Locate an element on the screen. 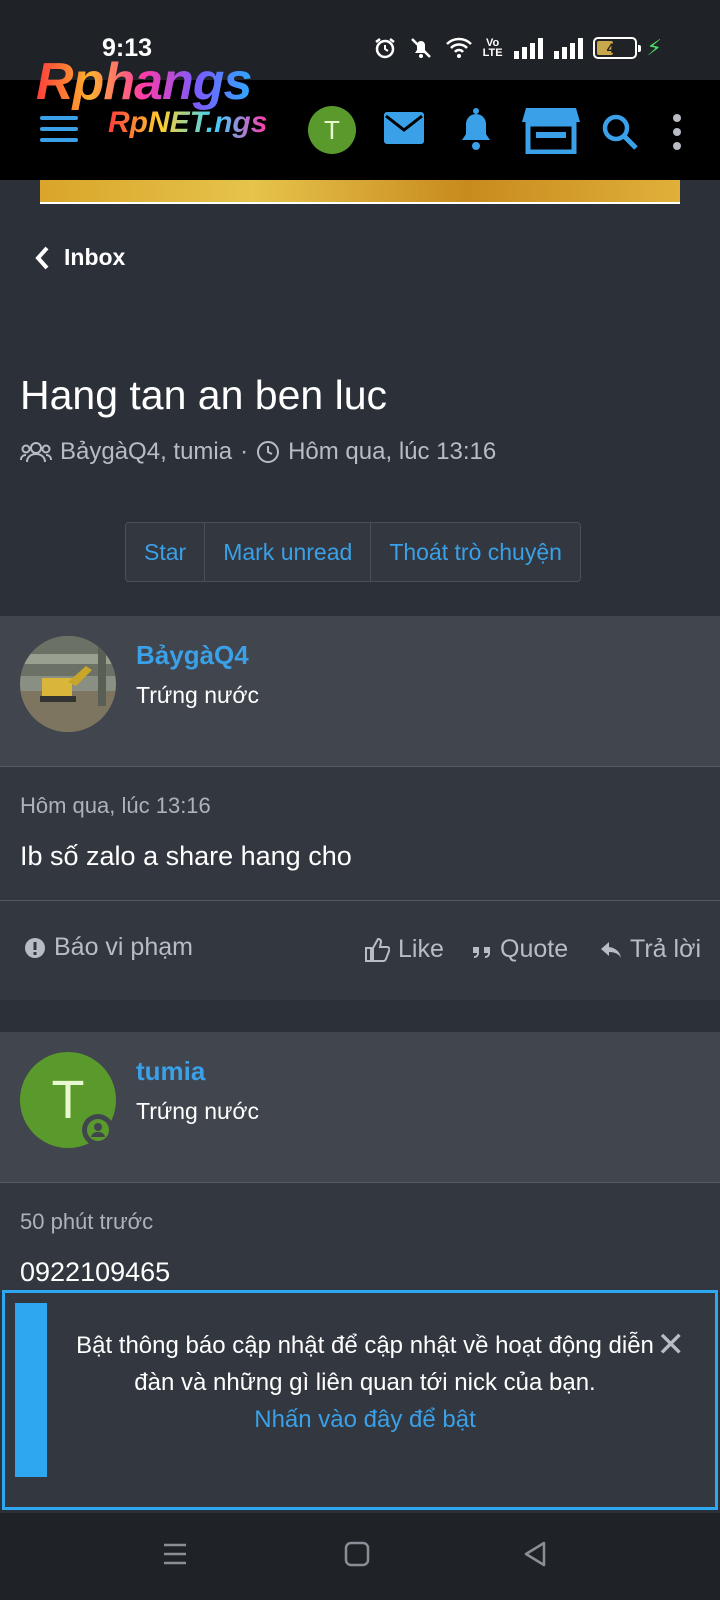 The height and width of the screenshot is (1600, 720). participants: BảygàQ4, tumia is located at coordinates (146, 452).